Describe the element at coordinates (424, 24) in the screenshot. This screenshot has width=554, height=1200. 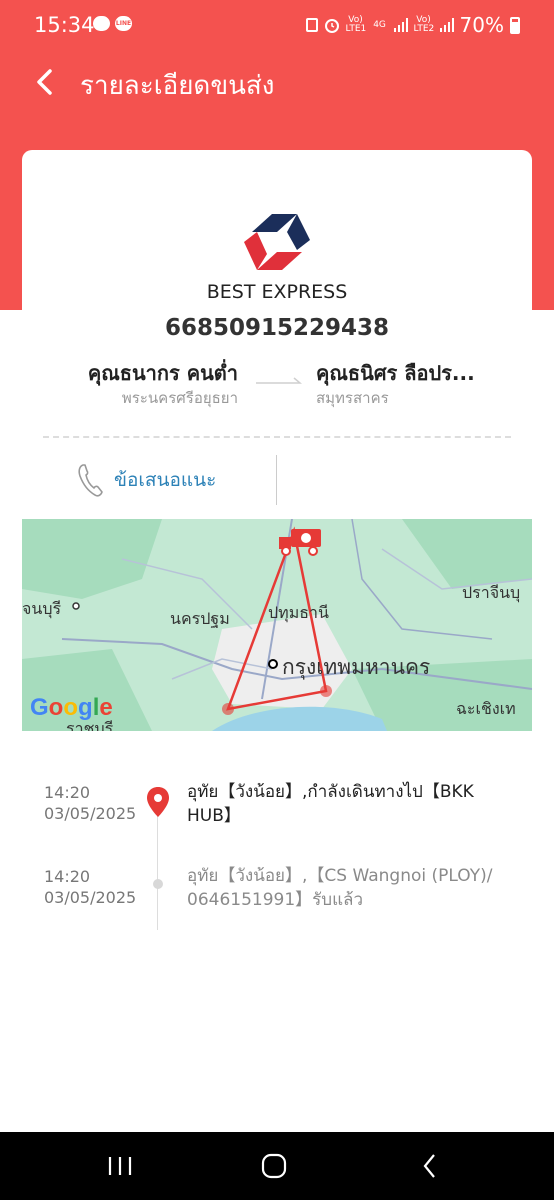
I see `sim2-label: Vo) LTE2` at that location.